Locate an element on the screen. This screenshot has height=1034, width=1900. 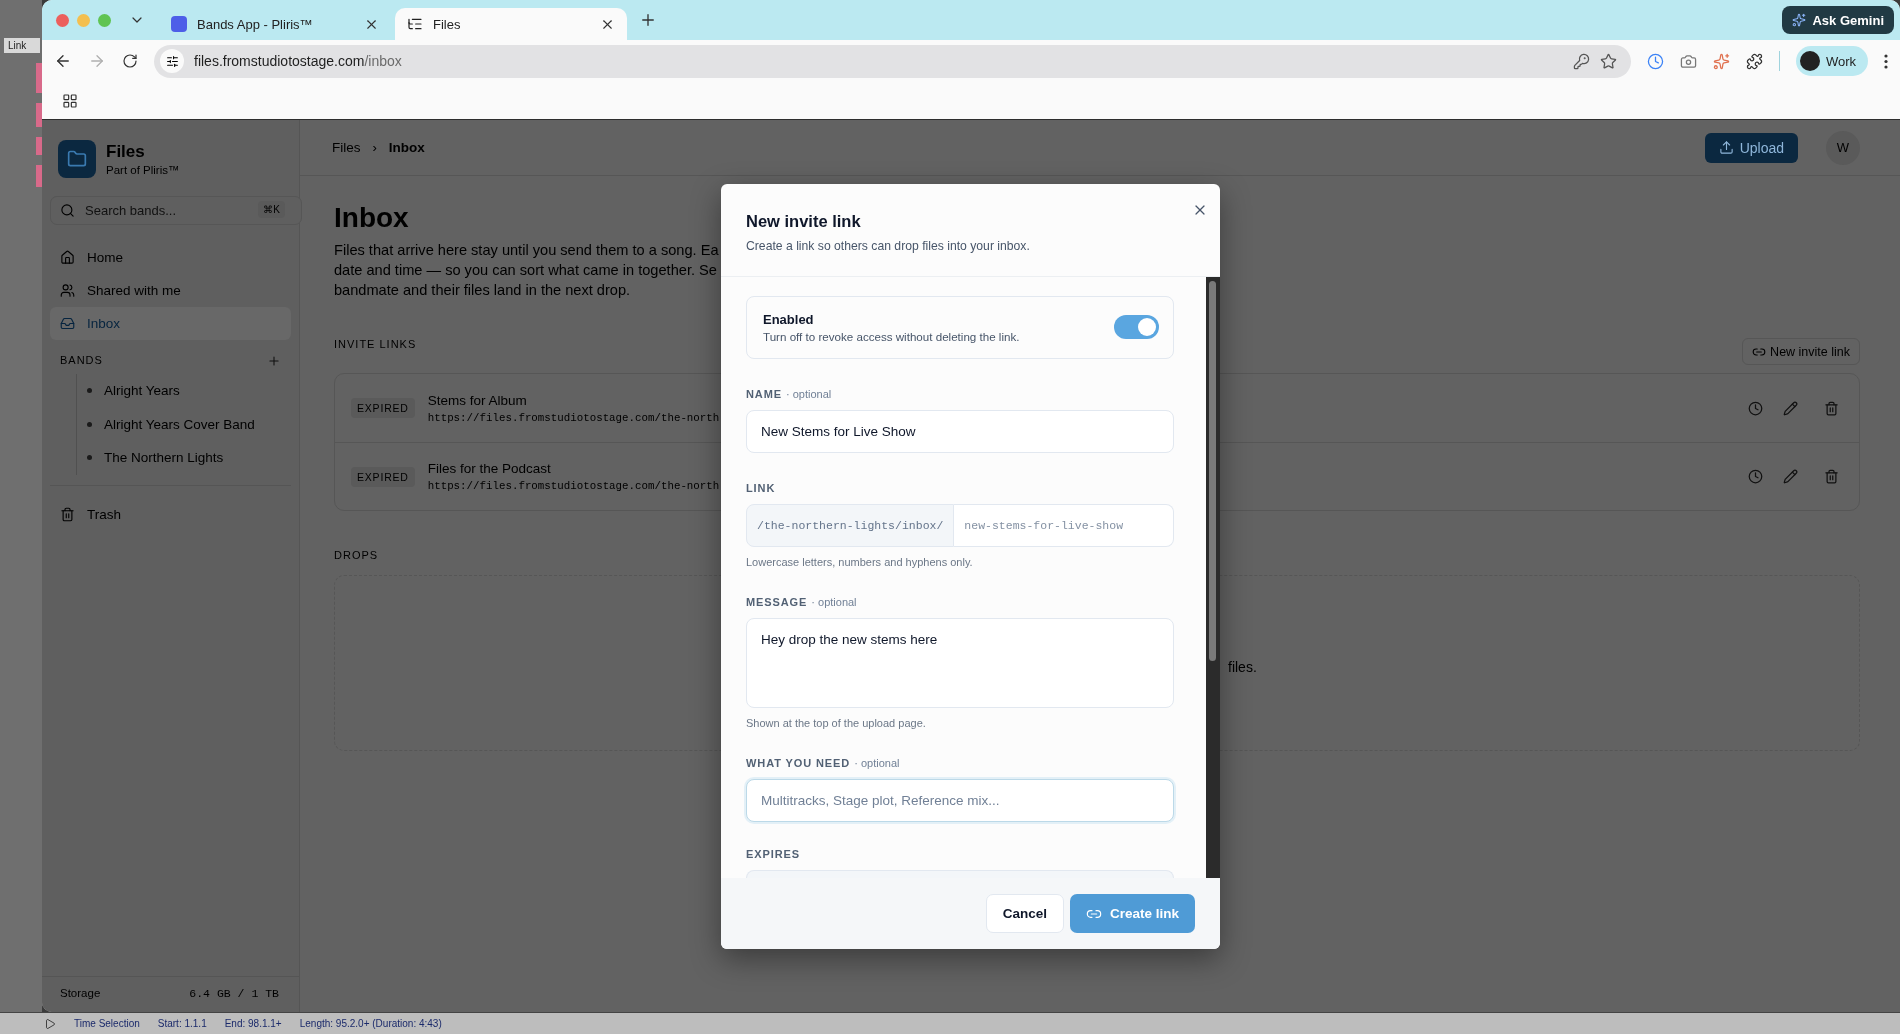
add-band-button is located at coordinates (274, 361).